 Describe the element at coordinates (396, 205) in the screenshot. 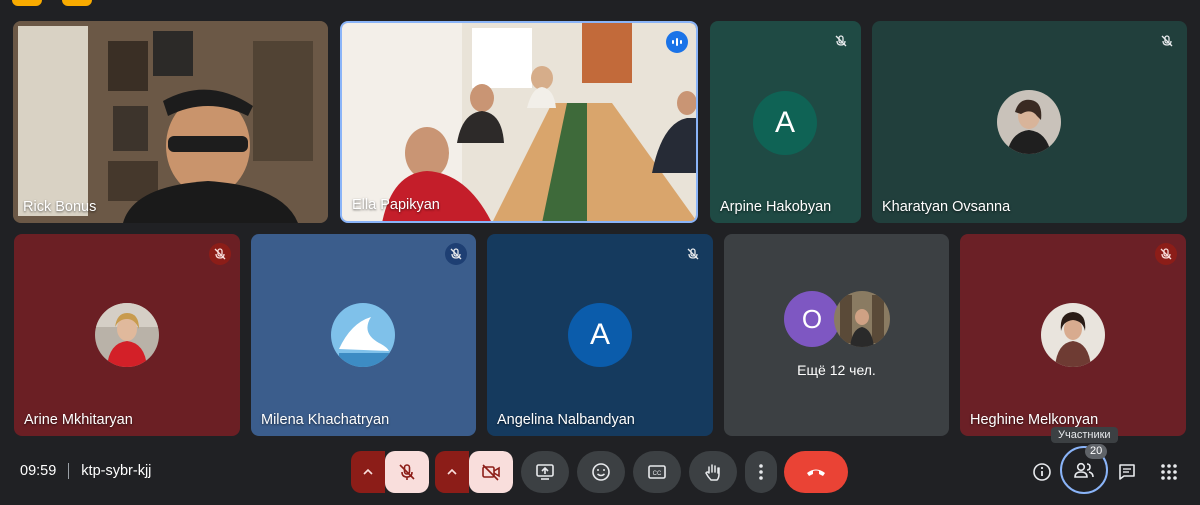

I see `participant-name: Ella Papikyan` at that location.